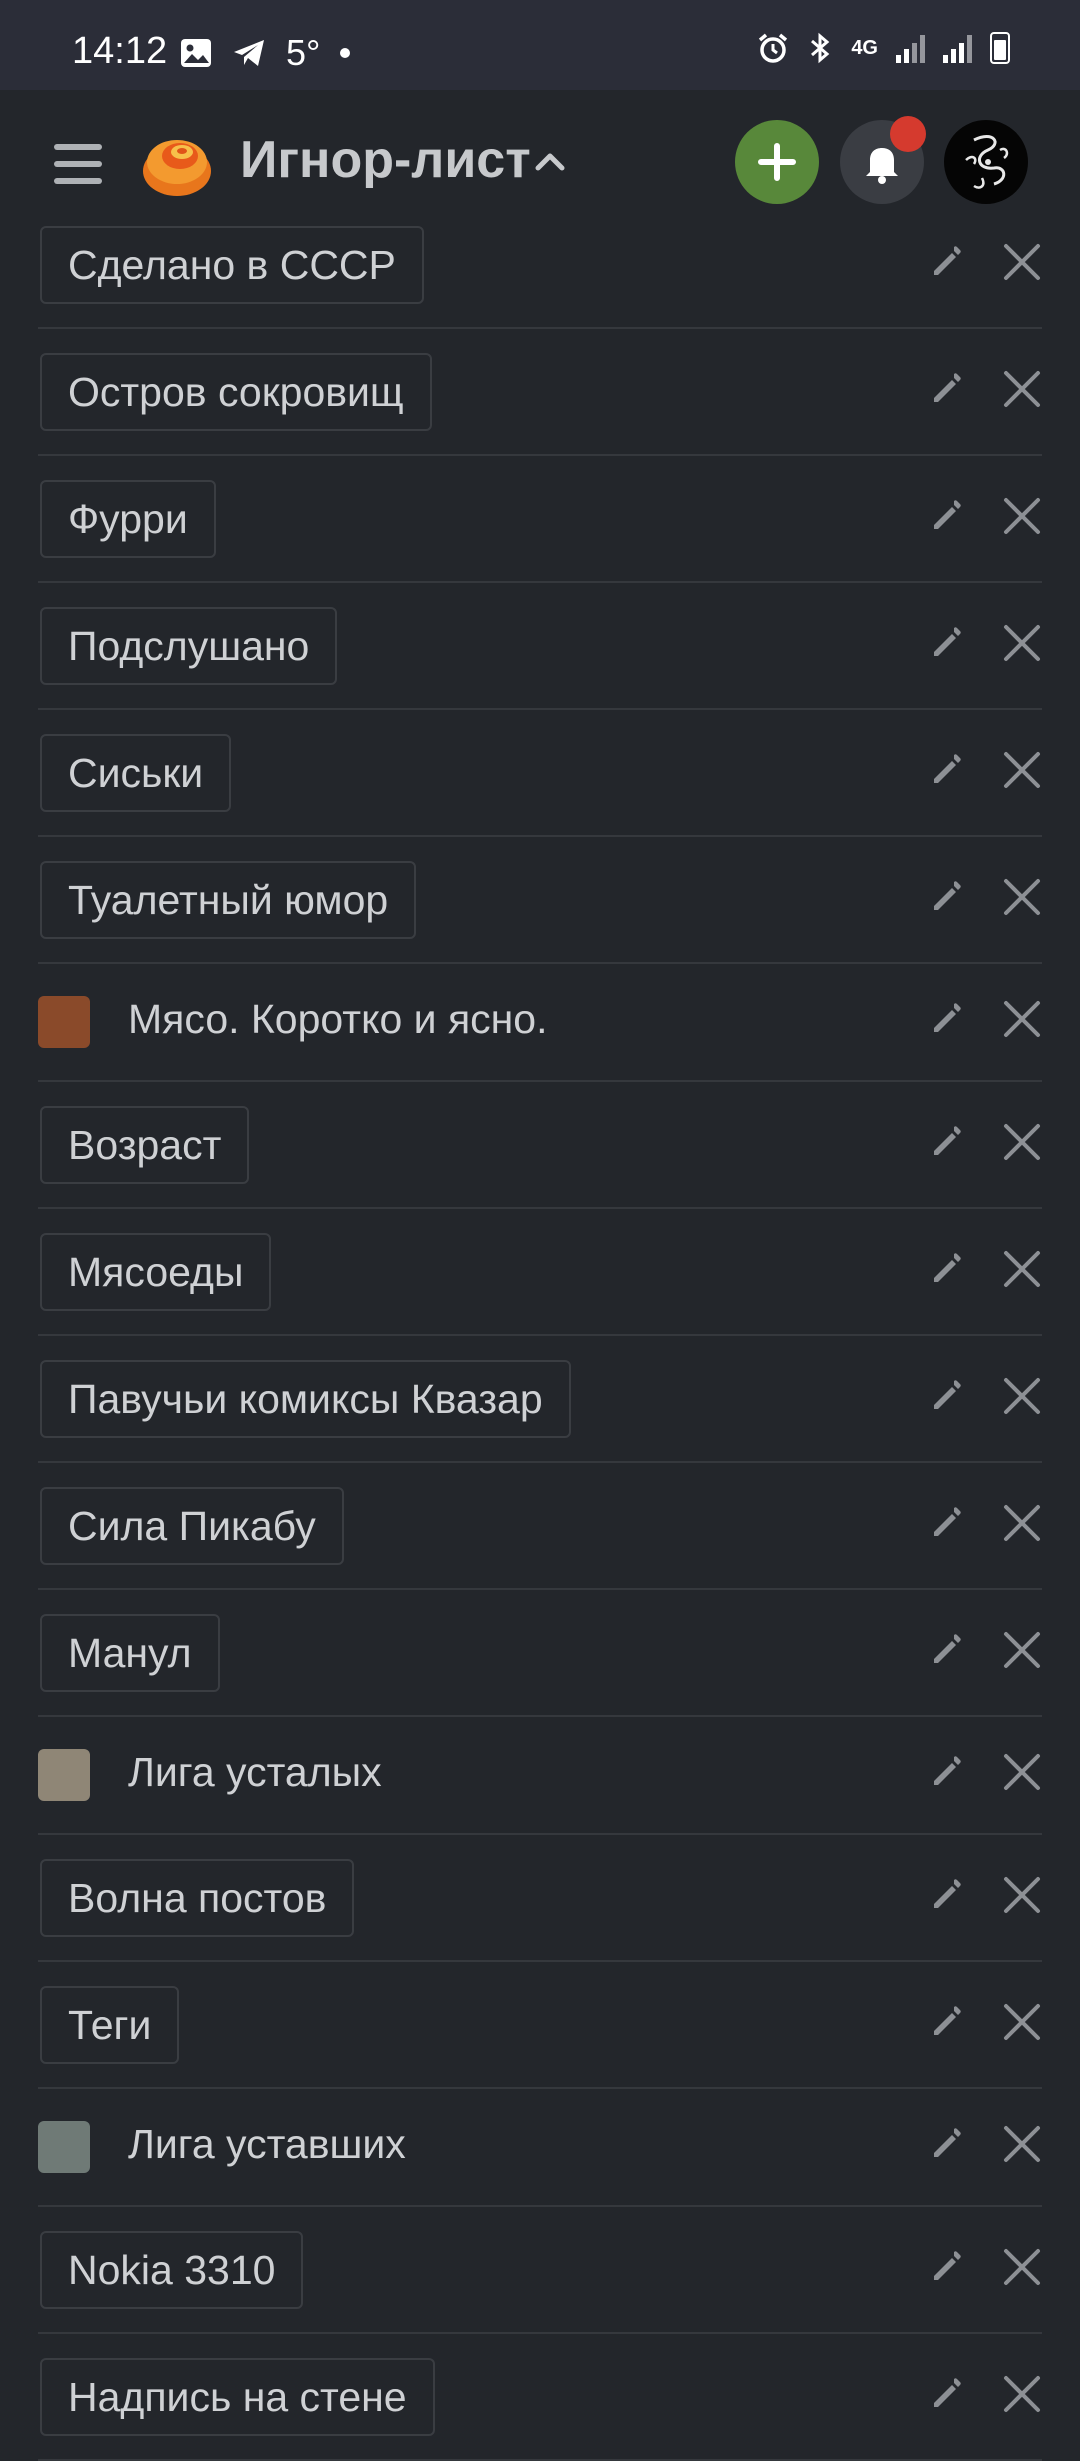 Image resolution: width=1080 pixels, height=2461 pixels. I want to click on tag-chip: Остров сокровищ, so click(236, 391).